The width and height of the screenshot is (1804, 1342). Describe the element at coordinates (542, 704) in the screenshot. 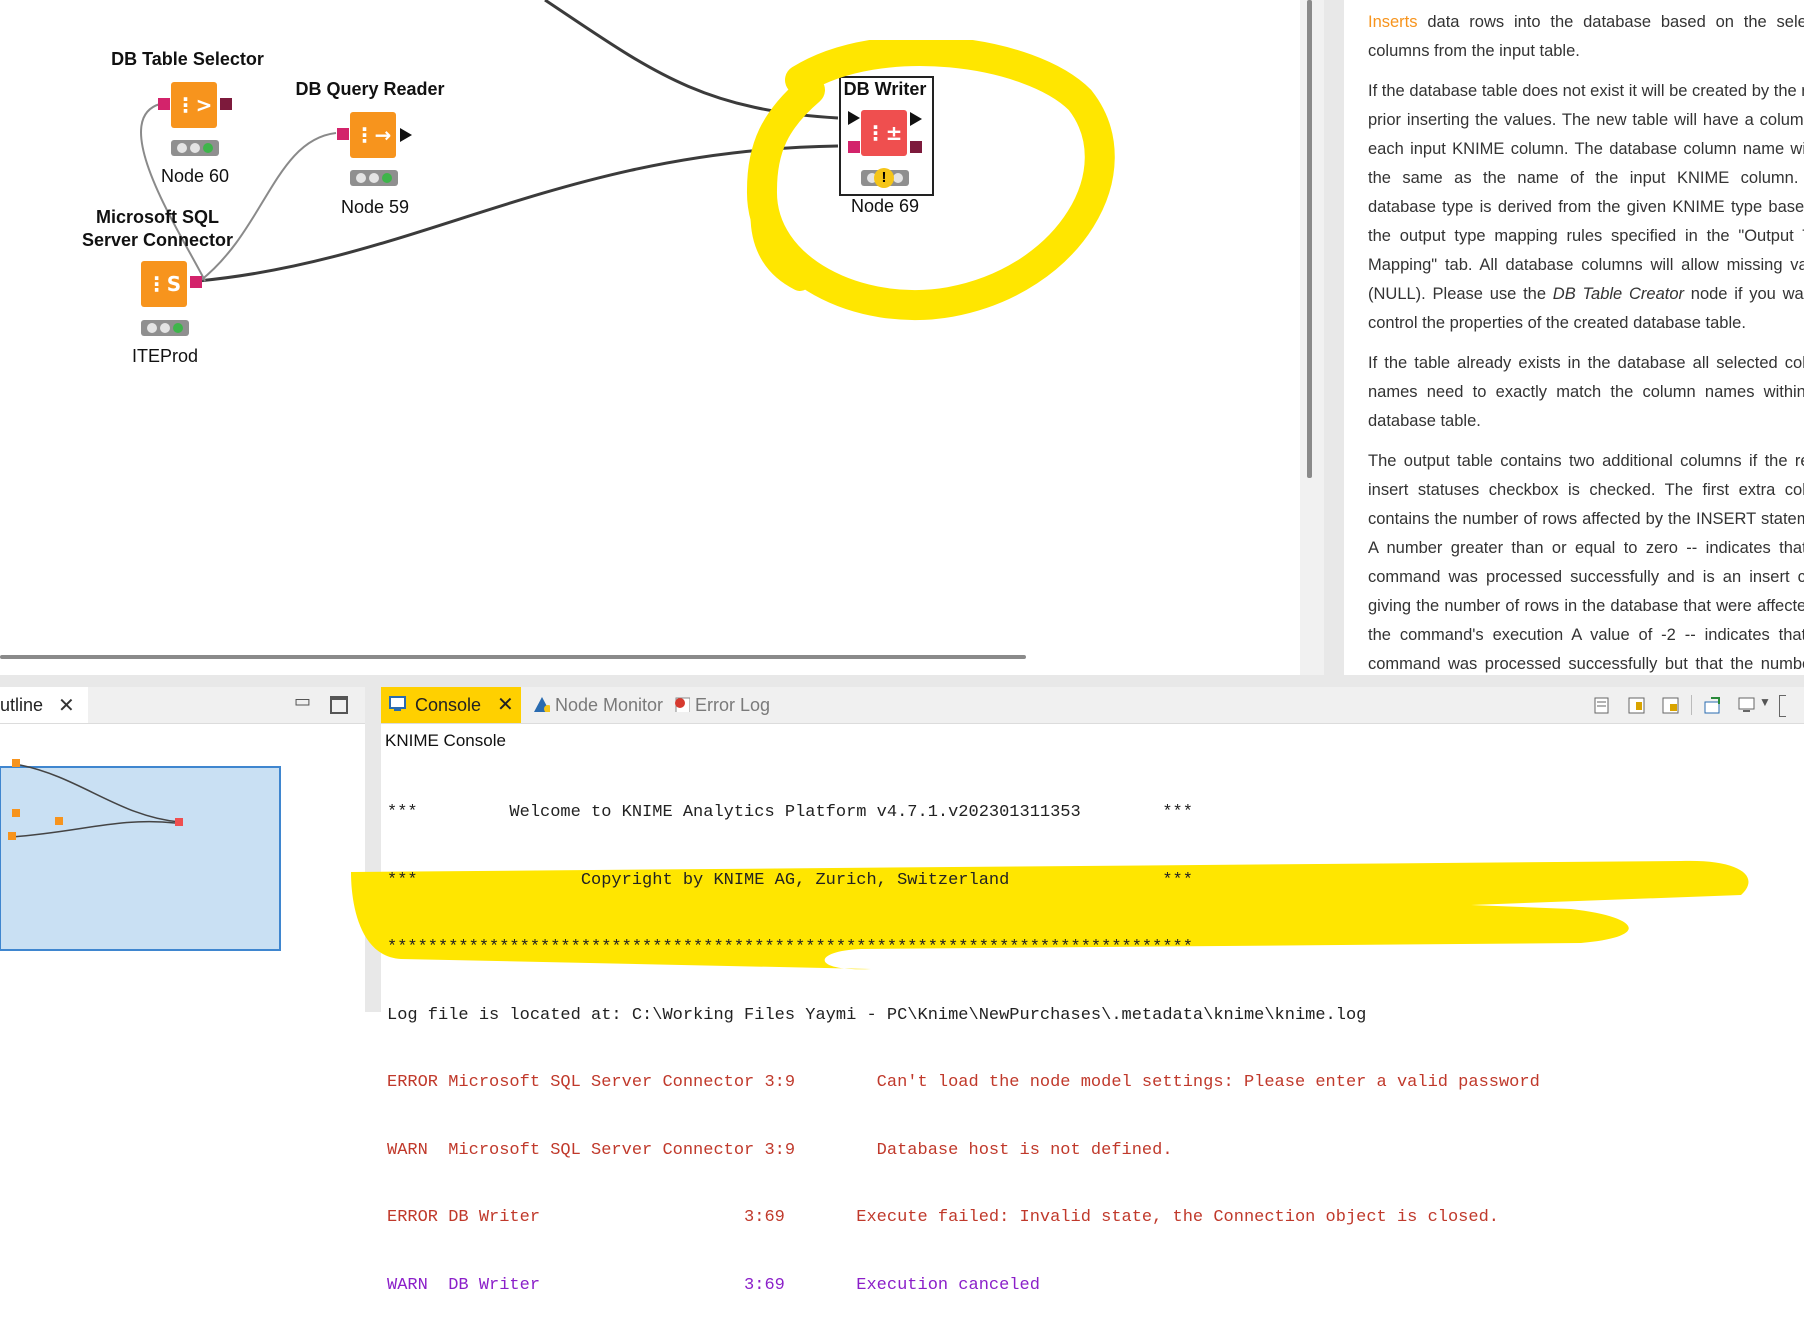

I see `node-monitor-icon` at that location.